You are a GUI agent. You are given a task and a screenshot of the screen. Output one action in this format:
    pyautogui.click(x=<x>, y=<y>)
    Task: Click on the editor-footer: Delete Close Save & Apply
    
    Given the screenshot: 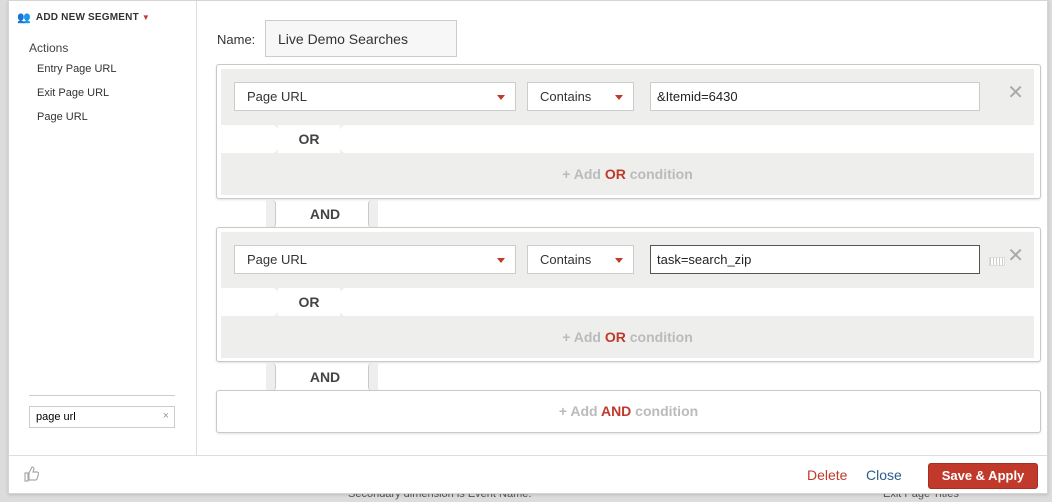 What is the action you would take?
    pyautogui.click(x=528, y=474)
    